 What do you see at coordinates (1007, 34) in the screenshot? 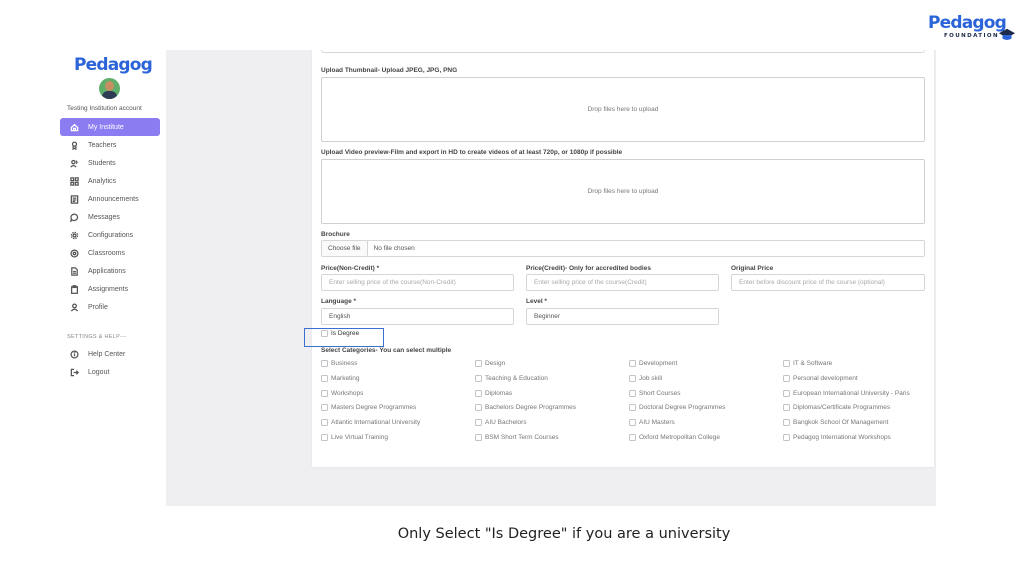
I see `graduation-cap-icon` at bounding box center [1007, 34].